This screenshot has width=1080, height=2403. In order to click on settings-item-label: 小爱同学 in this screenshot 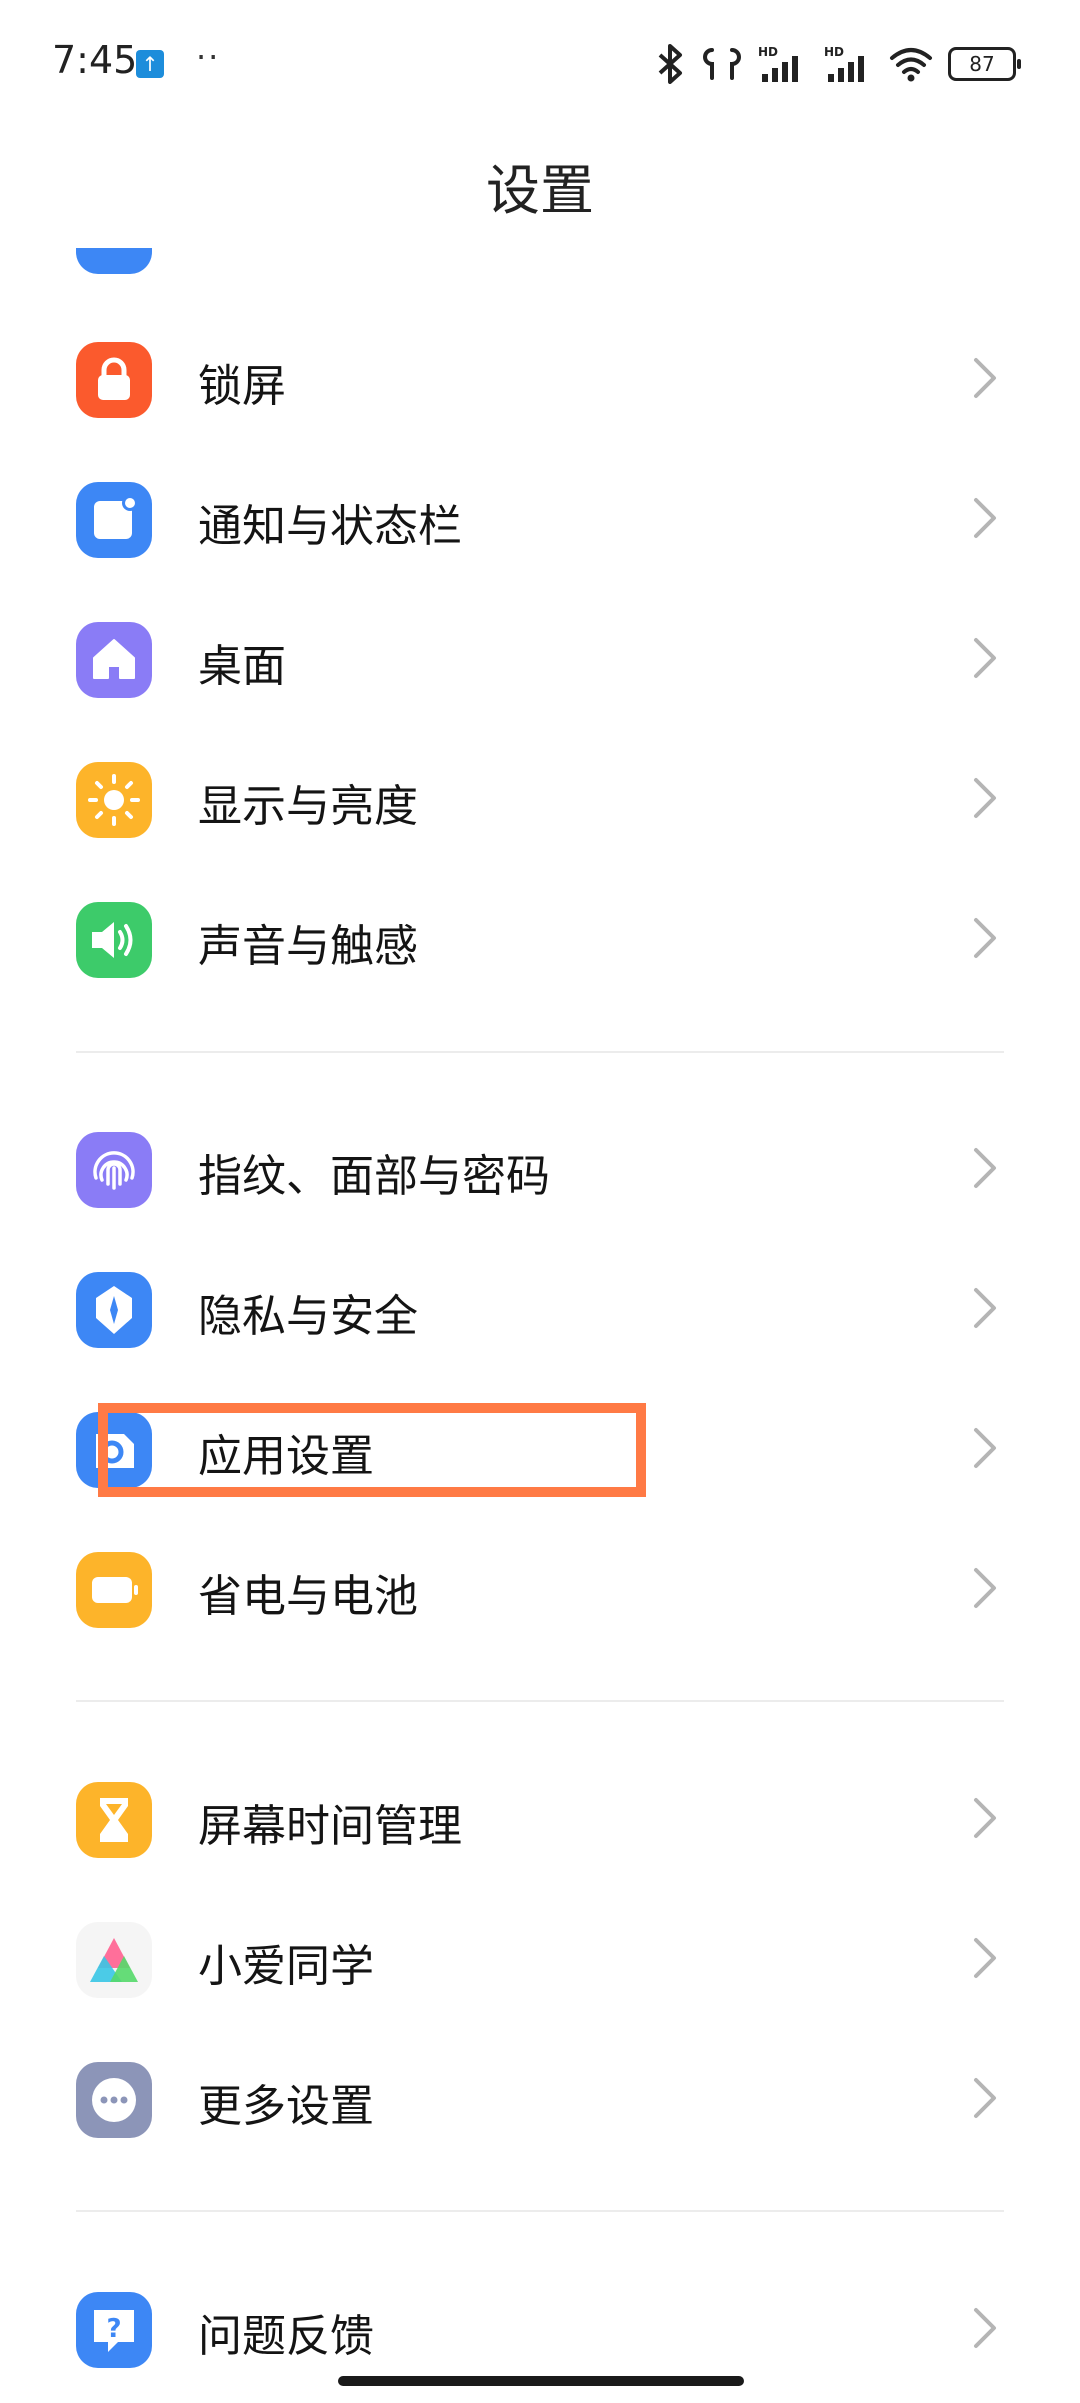, I will do `click(286, 1966)`.